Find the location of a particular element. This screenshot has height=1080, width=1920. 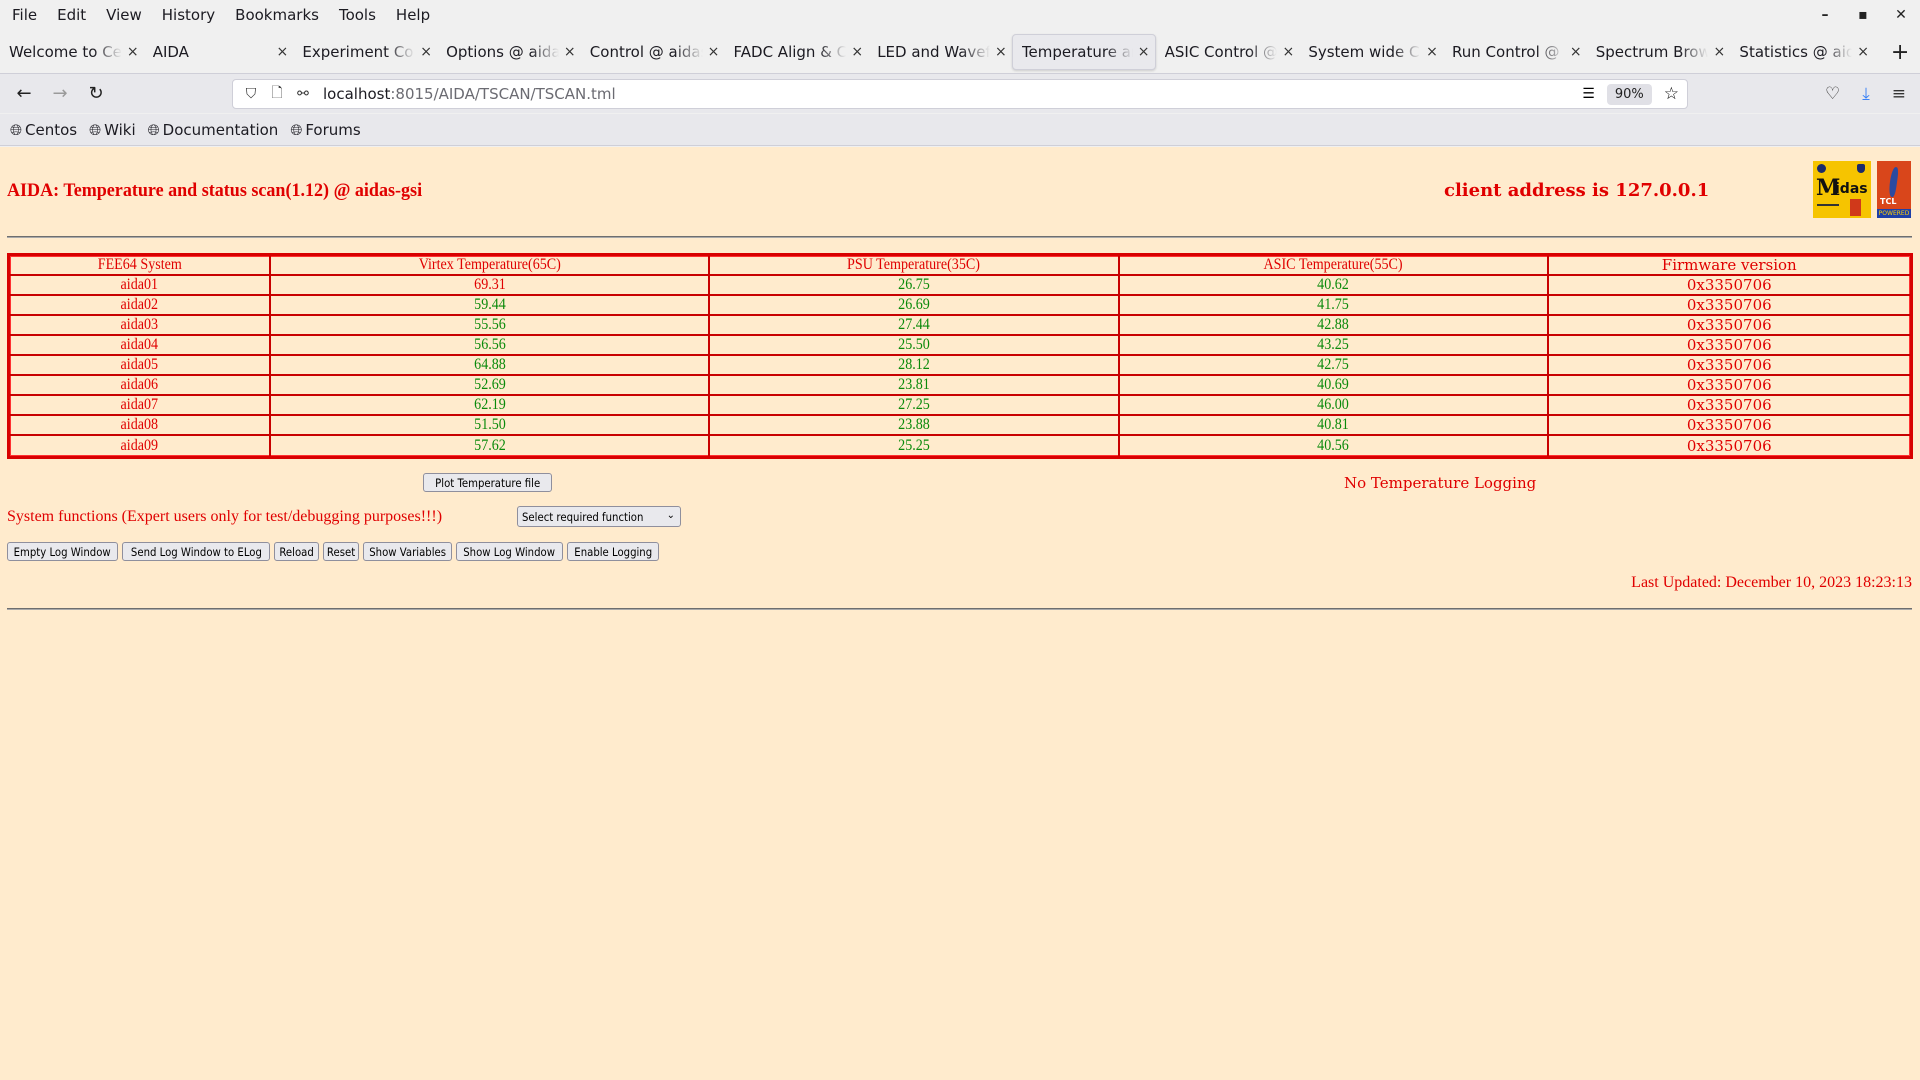

tab-label: Welcome to Centos is located at coordinates (65, 52).